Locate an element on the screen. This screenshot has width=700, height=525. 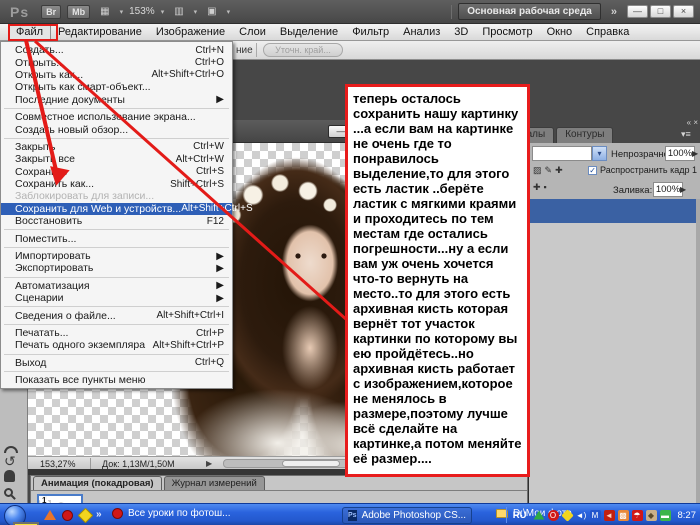
file-menu-item: Импортировать ▶ is located at coordinates (116, 256).